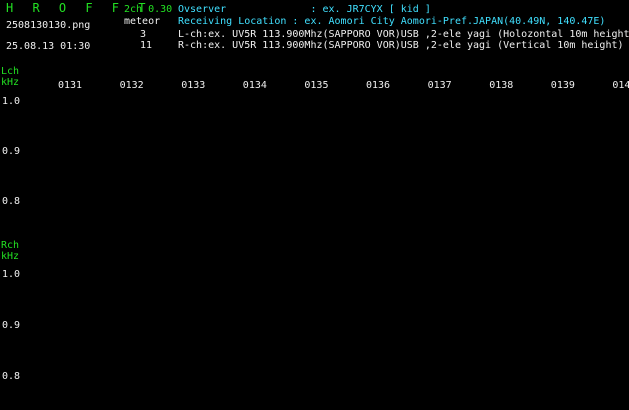  I want to click on time-tick-0138: 0138, so click(501, 85).